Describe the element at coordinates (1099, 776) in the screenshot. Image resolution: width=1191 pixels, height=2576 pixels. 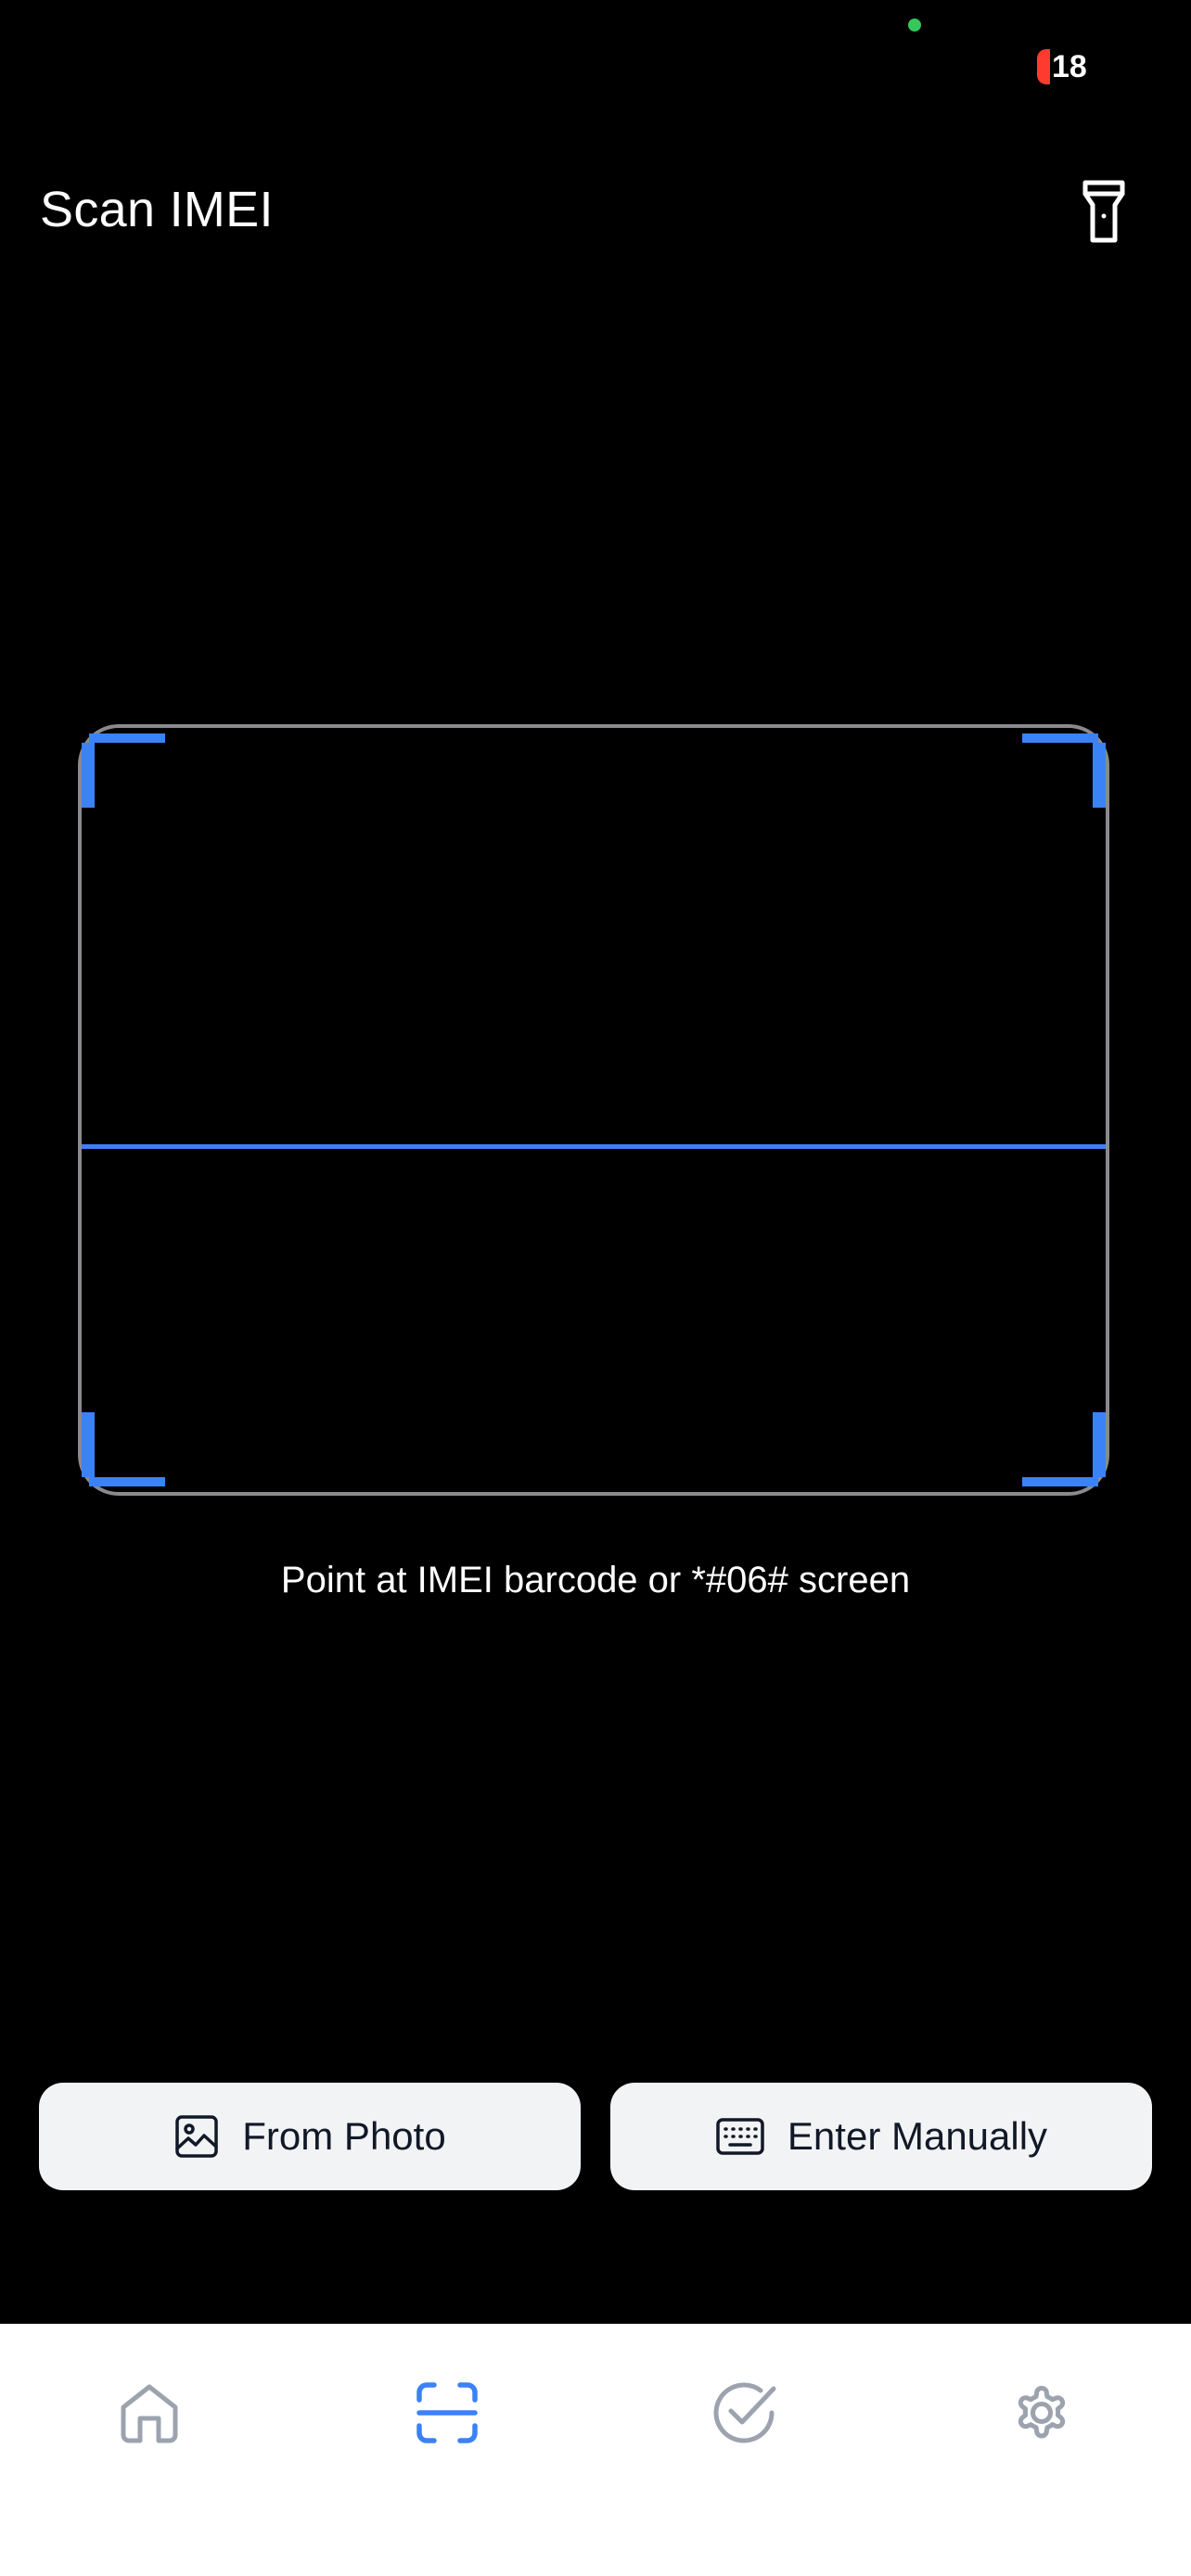
I see `corner-top-right-vertical` at that location.